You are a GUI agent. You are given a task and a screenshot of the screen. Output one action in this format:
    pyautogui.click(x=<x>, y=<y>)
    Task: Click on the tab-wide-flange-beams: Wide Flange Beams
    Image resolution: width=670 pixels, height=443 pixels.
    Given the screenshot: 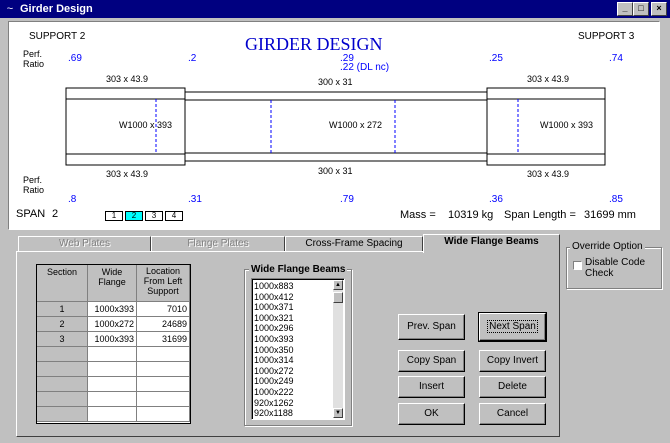 What is the action you would take?
    pyautogui.click(x=491, y=243)
    